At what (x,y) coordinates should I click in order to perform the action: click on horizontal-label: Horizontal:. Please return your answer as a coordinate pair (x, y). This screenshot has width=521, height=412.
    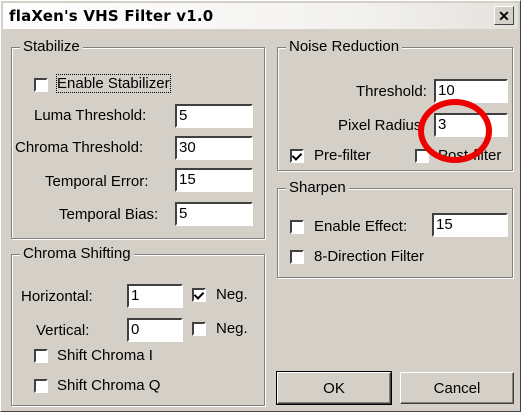
    Looking at the image, I should click on (57, 296).